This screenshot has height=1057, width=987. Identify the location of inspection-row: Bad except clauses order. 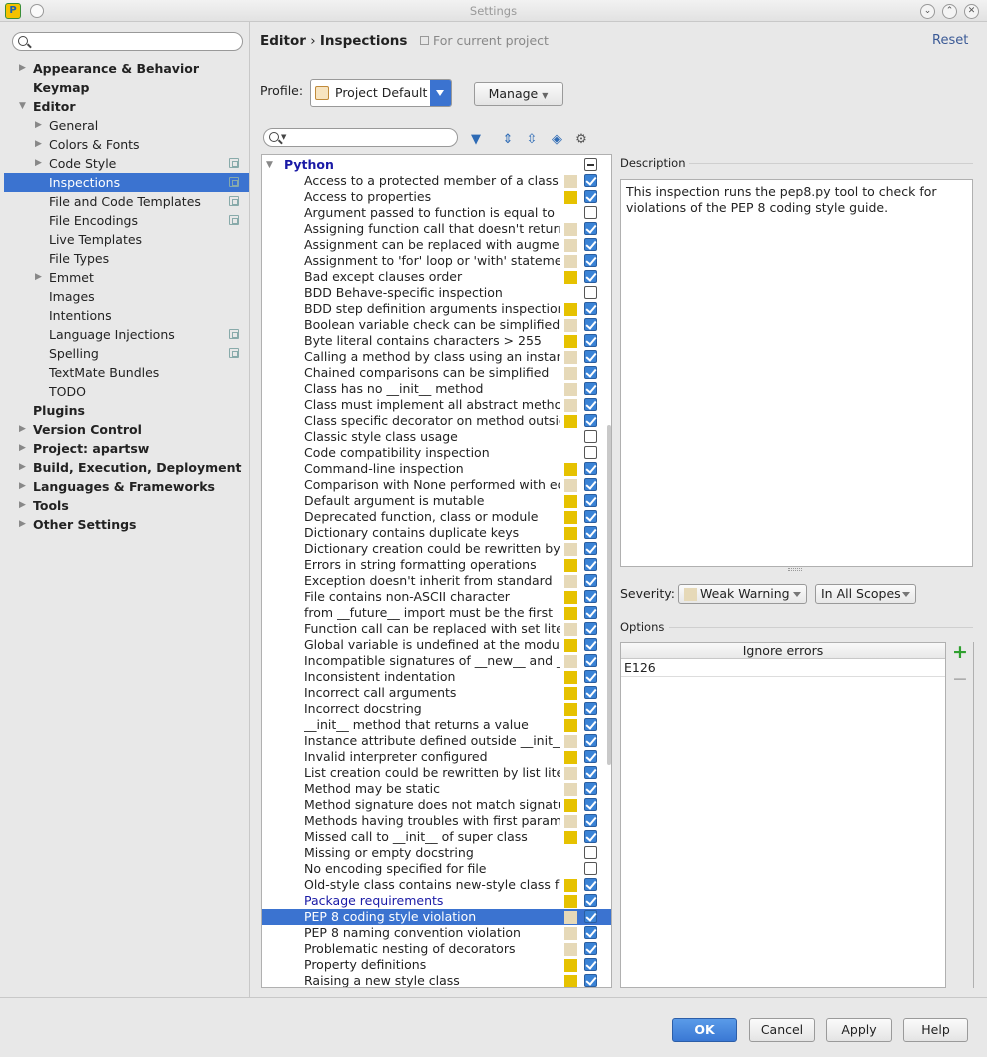
(436, 277).